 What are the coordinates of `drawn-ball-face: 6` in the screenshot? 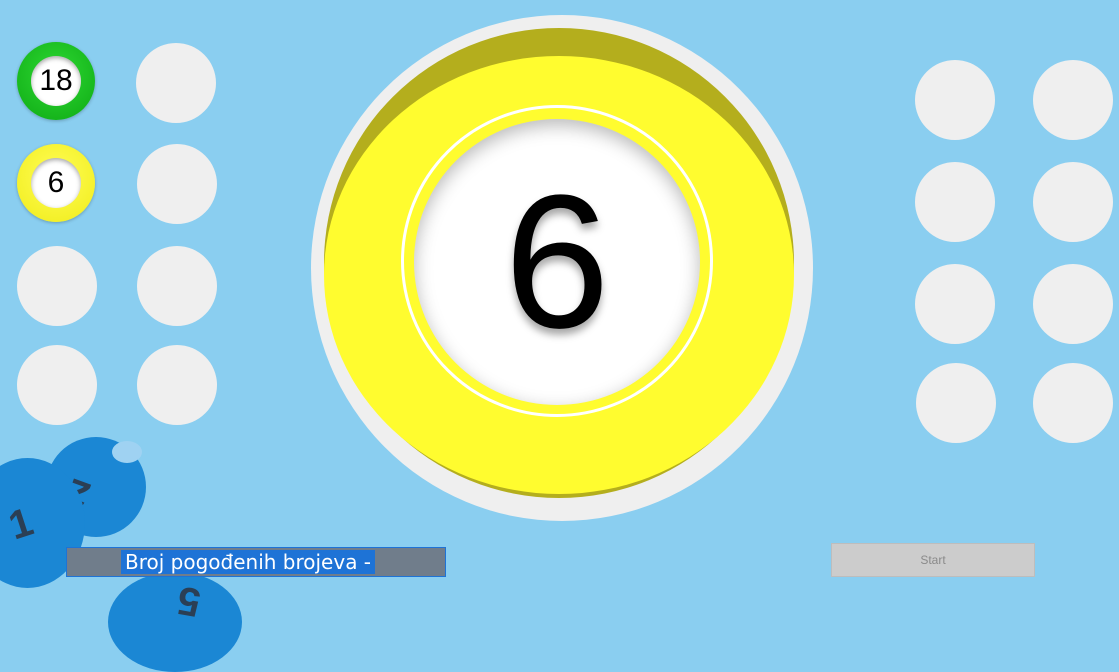 It's located at (56, 183).